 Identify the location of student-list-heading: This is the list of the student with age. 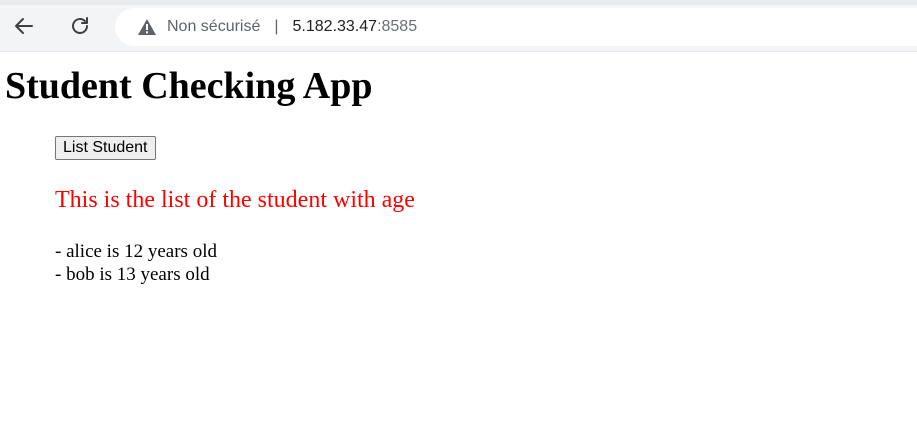
(235, 200).